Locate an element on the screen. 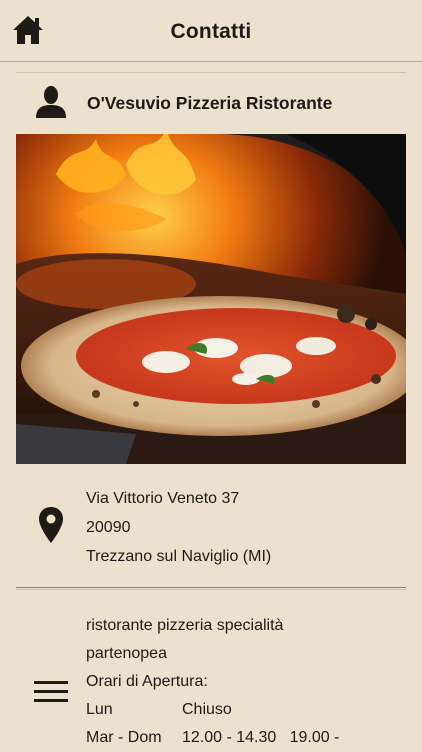  hours-day: Lun is located at coordinates (99, 709).